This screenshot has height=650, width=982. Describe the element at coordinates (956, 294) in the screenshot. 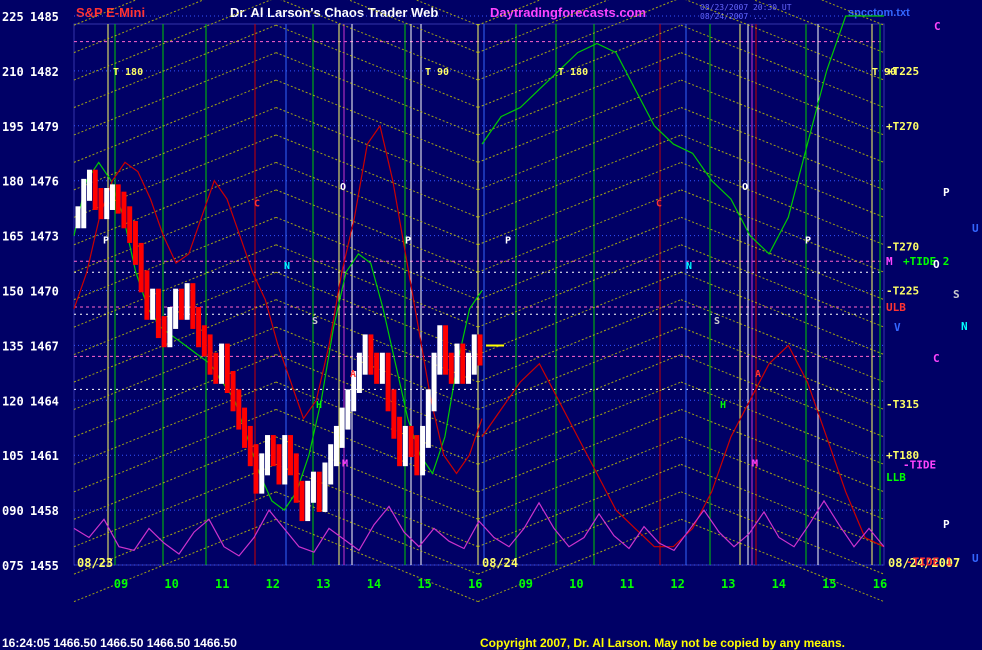

I see `planet-label: S` at that location.